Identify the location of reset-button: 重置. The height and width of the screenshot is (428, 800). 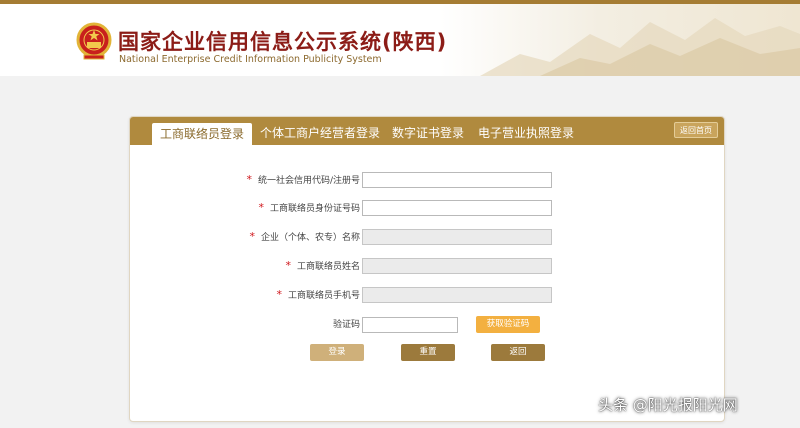
(428, 352).